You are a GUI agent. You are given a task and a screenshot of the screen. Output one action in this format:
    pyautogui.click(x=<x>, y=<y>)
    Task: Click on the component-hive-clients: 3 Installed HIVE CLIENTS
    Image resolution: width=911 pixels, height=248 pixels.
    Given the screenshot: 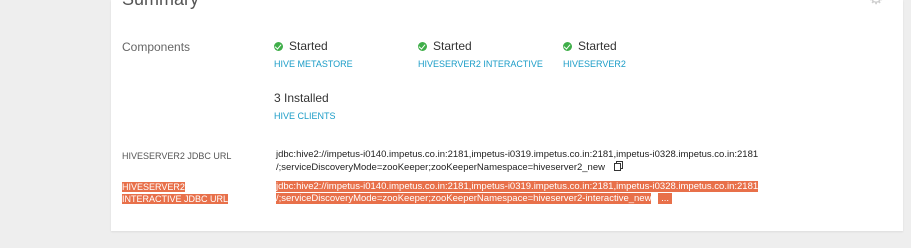 What is the action you would take?
    pyautogui.click(x=305, y=106)
    